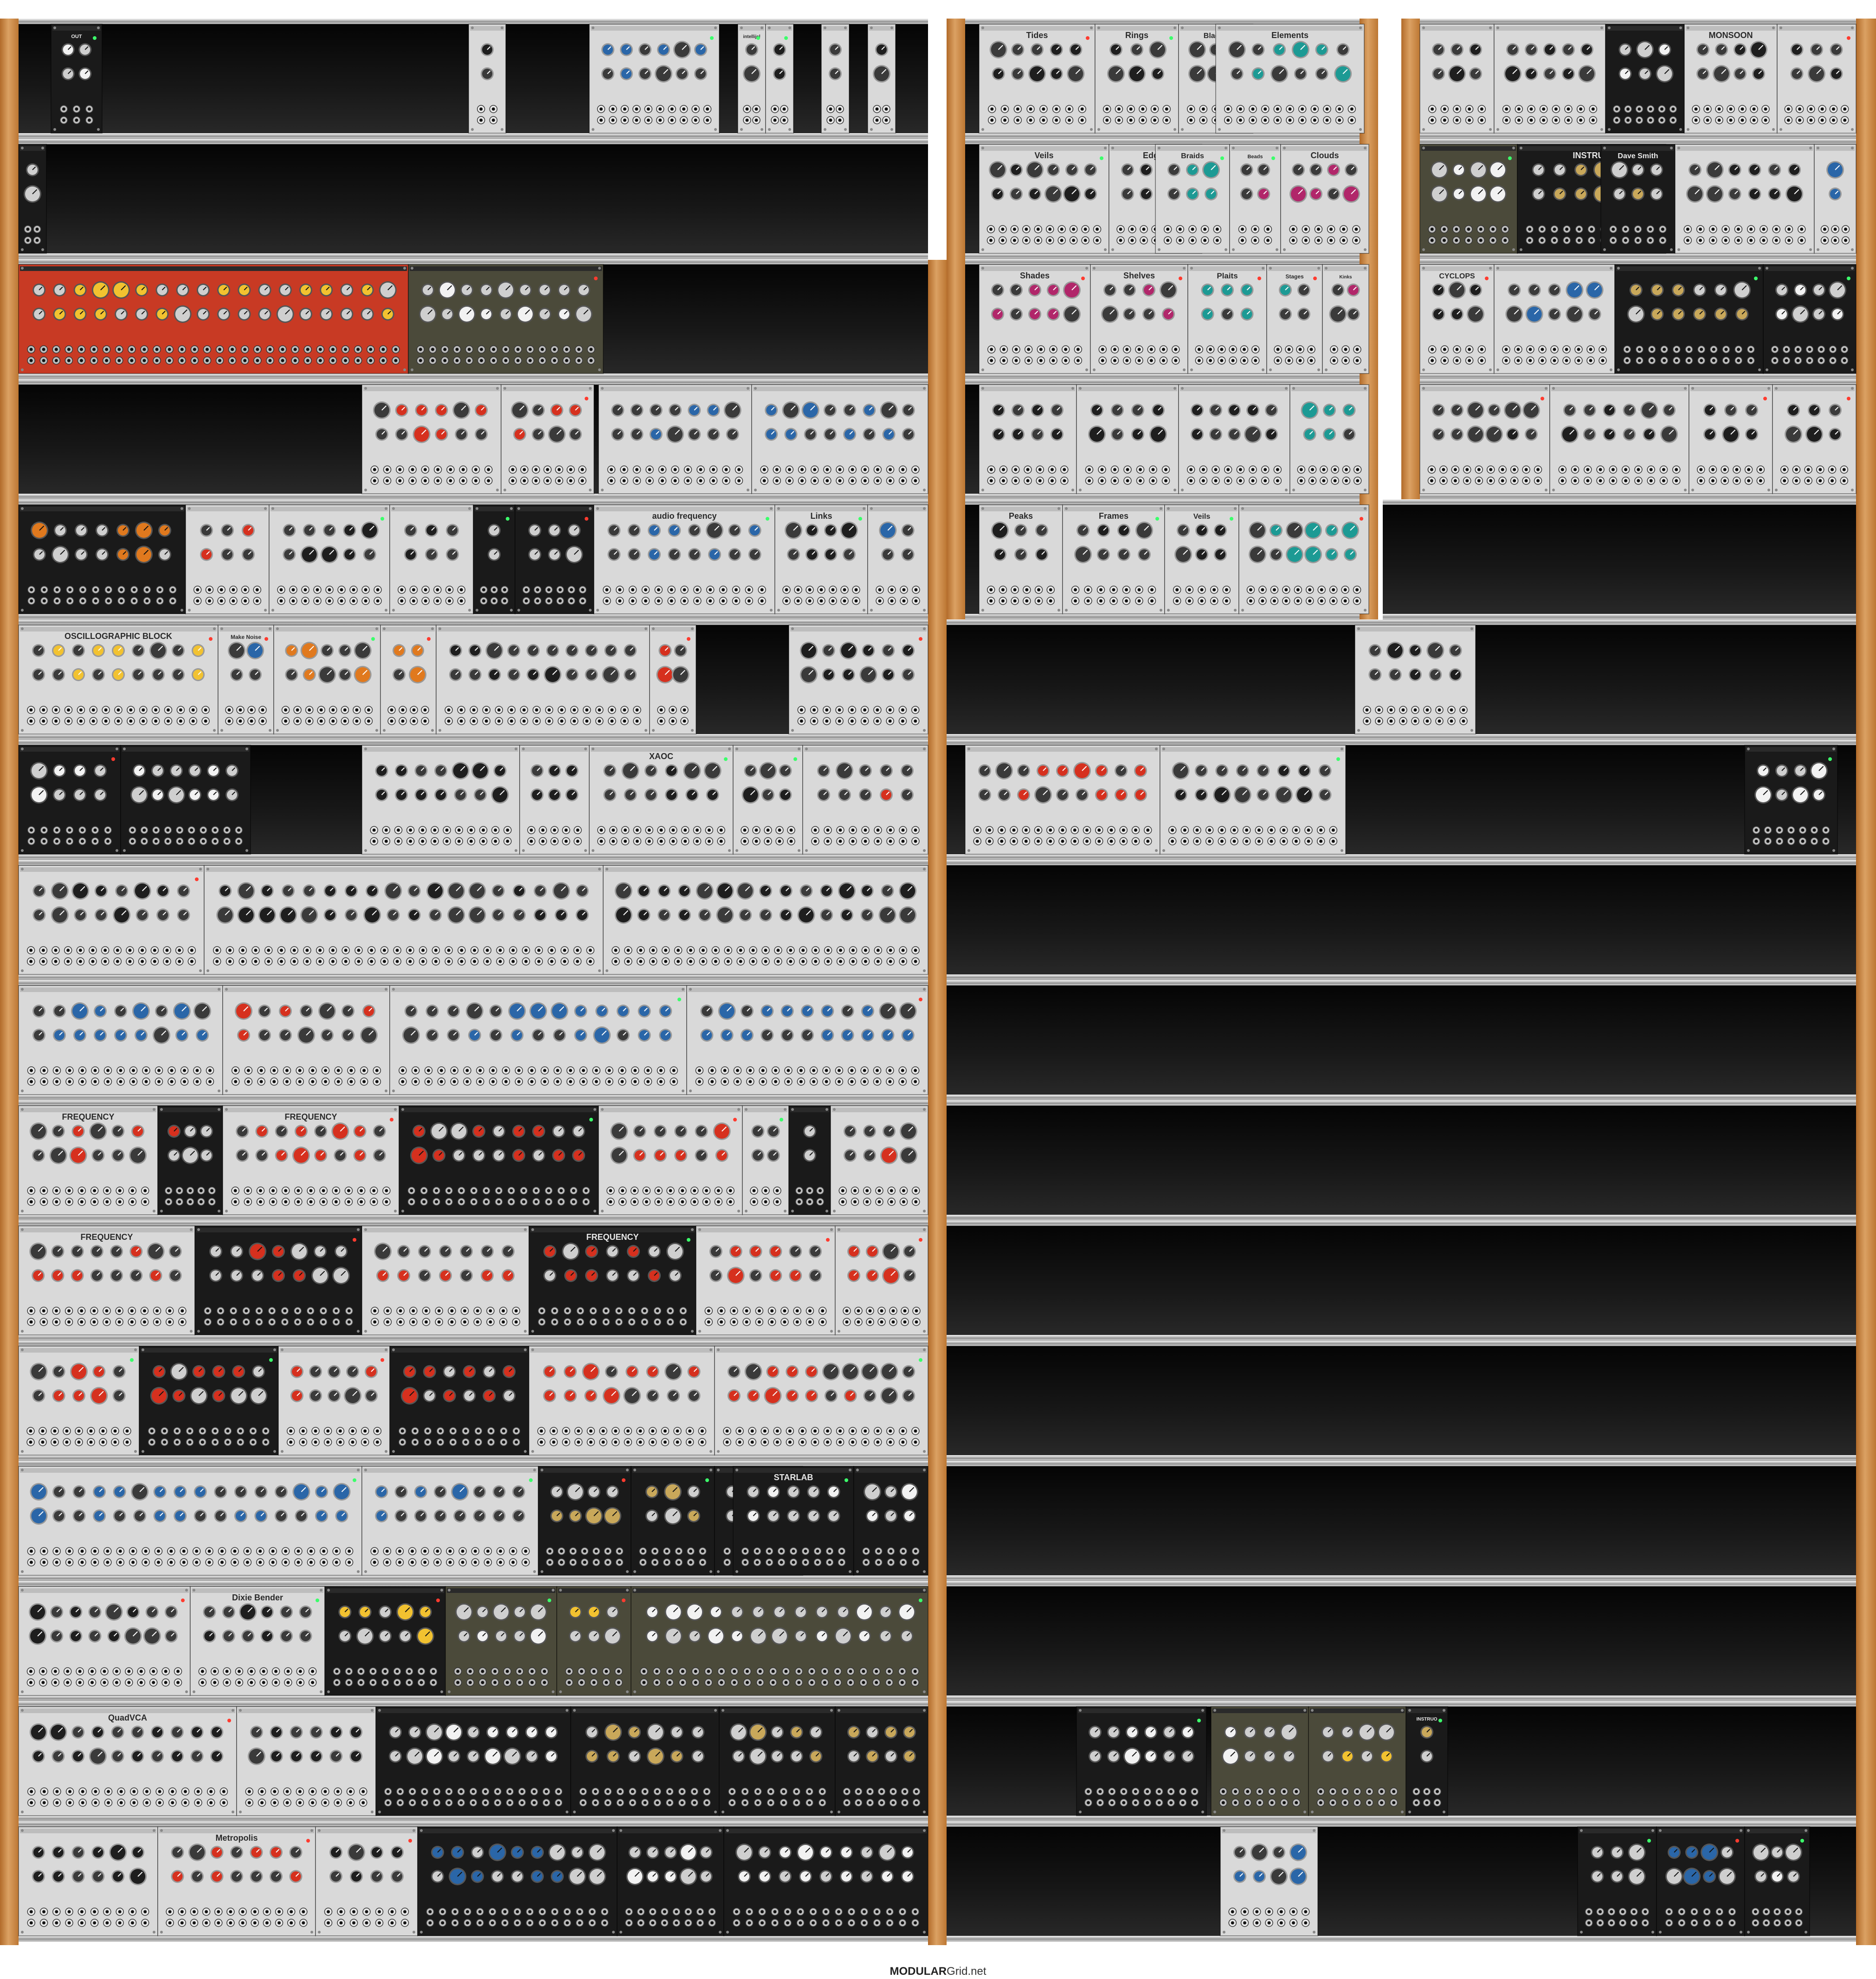 Image resolution: width=1876 pixels, height=1979 pixels. Describe the element at coordinates (1402, 1641) in the screenshot. I see `middle-row-14-bg` at that location.